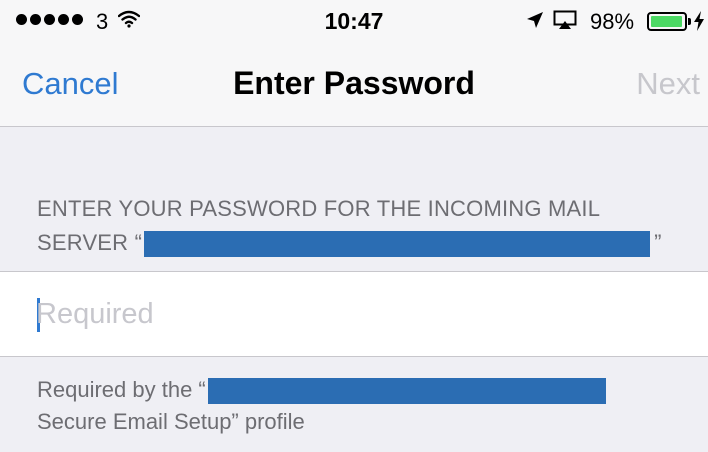 Image resolution: width=708 pixels, height=452 pixels. I want to click on section-header-prefix: SERVER “, so click(90, 242).